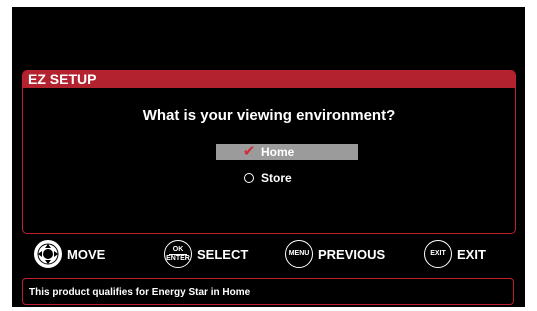  What do you see at coordinates (178, 249) in the screenshot?
I see `ok-key-text: OK` at bounding box center [178, 249].